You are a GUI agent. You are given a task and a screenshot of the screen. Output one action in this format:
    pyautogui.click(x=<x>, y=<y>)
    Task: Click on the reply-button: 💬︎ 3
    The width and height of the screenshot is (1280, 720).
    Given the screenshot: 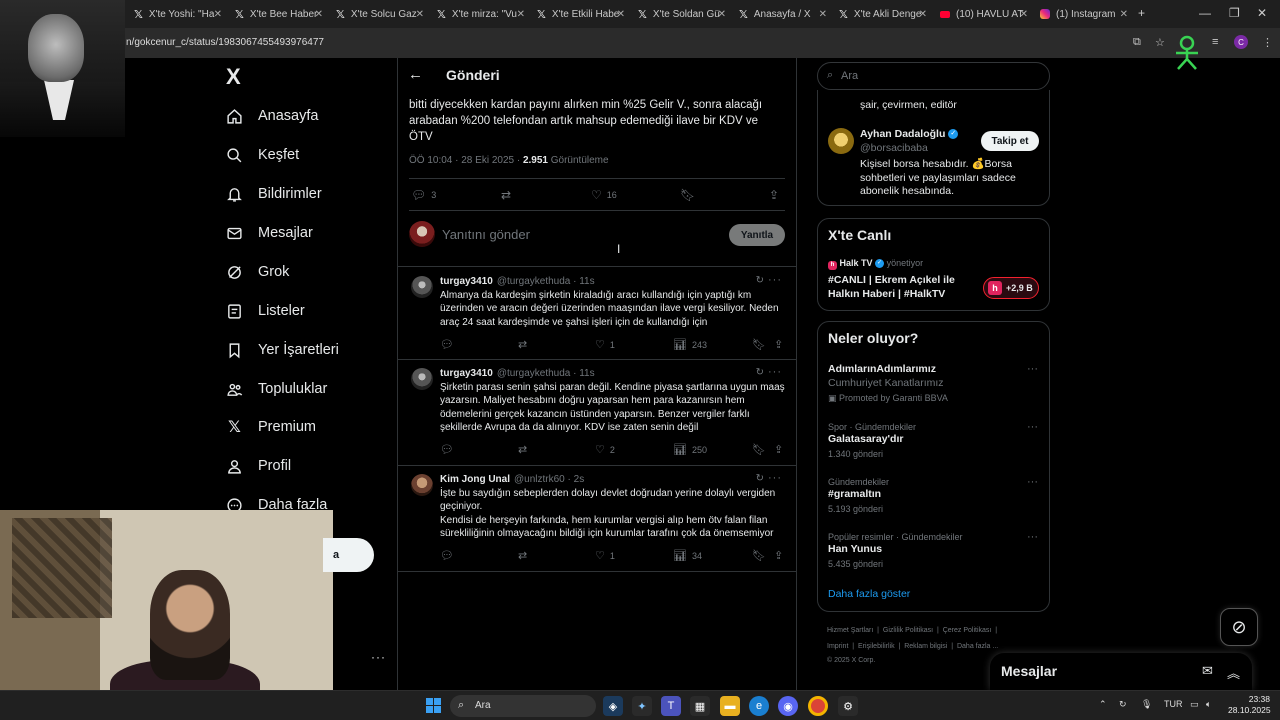 What is the action you would take?
    pyautogui.click(x=423, y=195)
    